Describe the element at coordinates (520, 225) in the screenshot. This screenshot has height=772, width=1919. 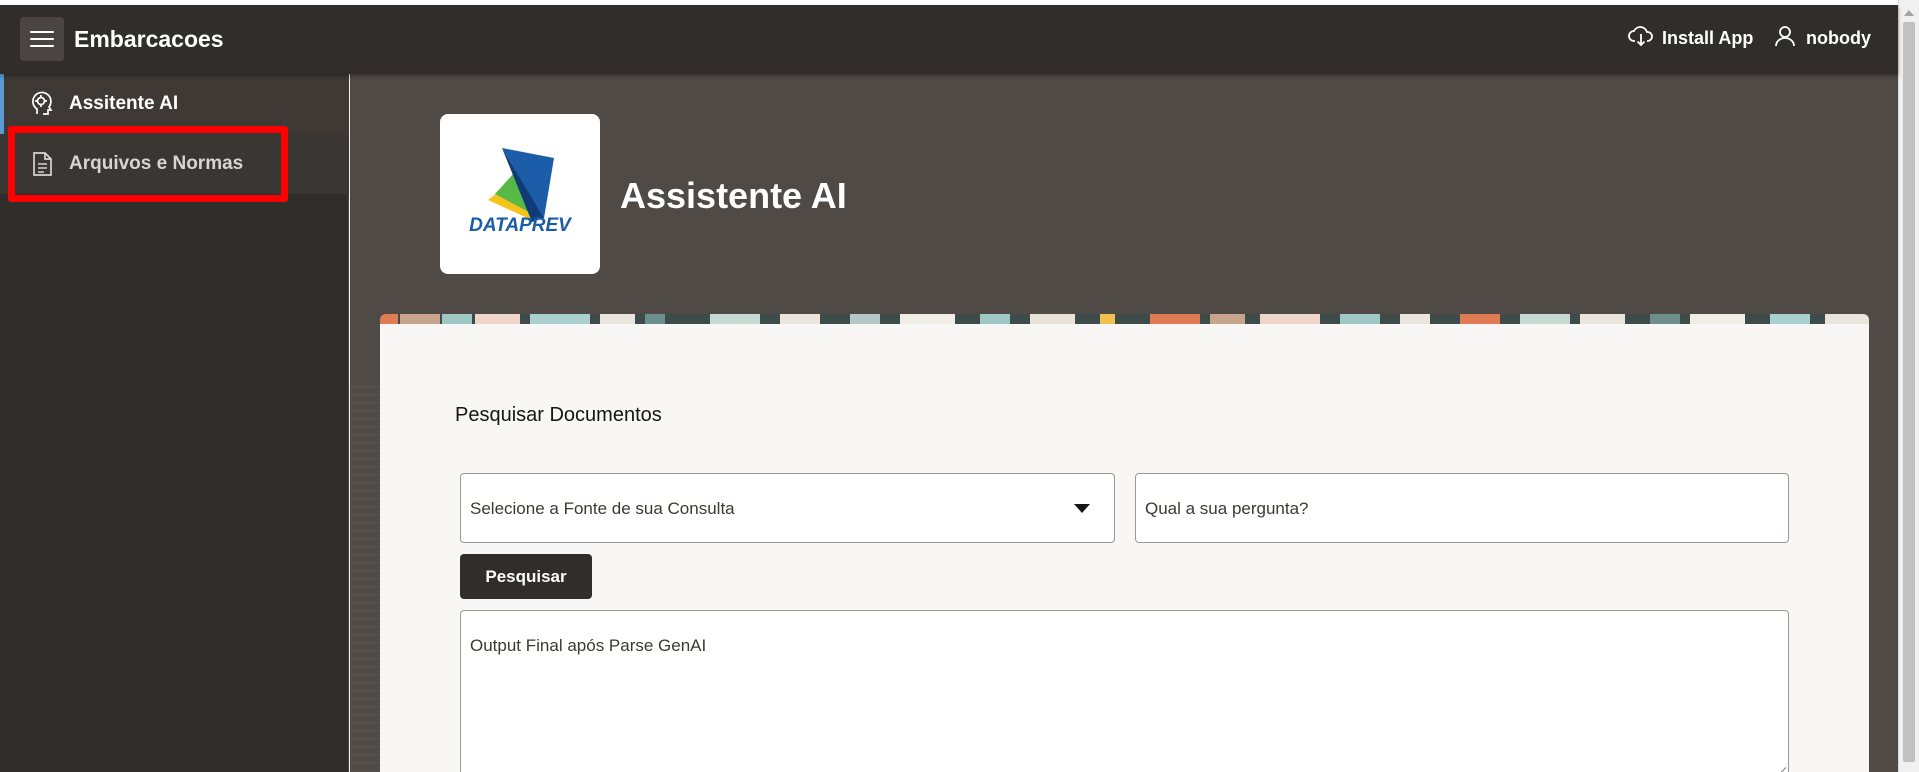
I see `logo-text: DATAPREV` at that location.